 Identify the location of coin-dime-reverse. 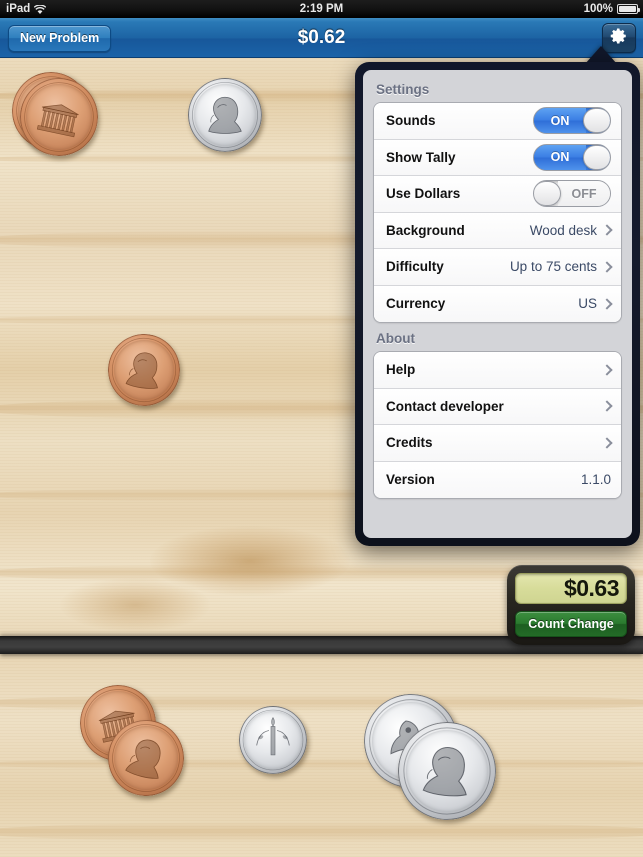
(273, 740).